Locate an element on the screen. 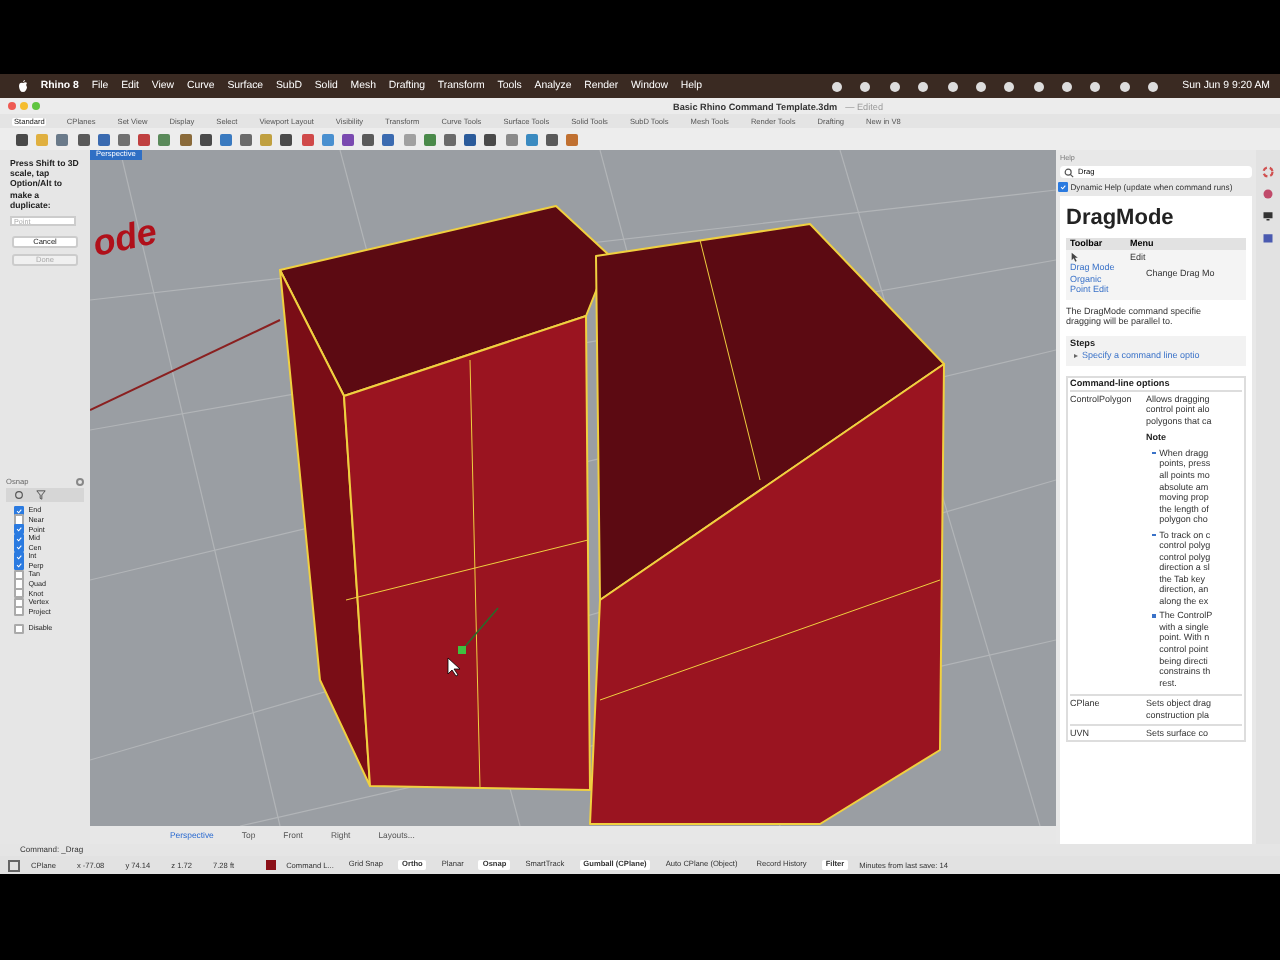  close-button is located at coordinates (12, 106).